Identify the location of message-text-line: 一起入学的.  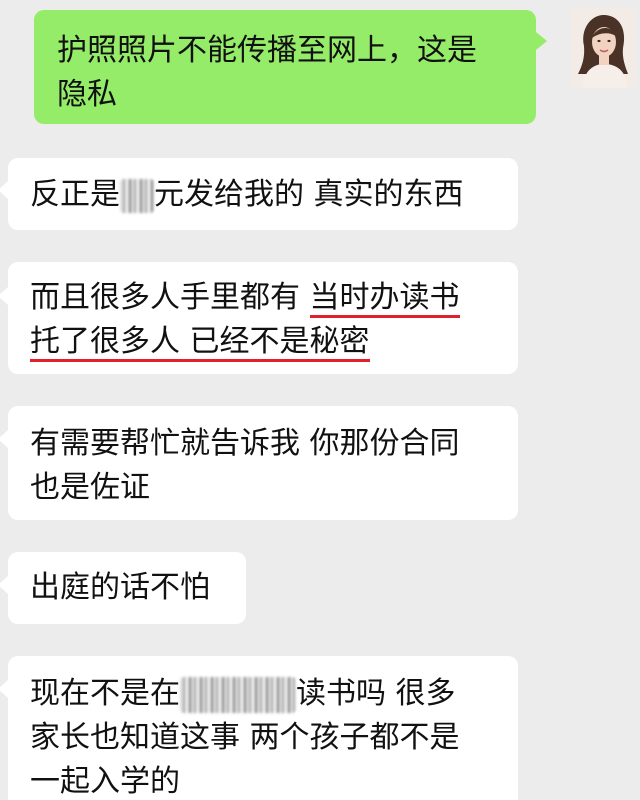
(105, 781).